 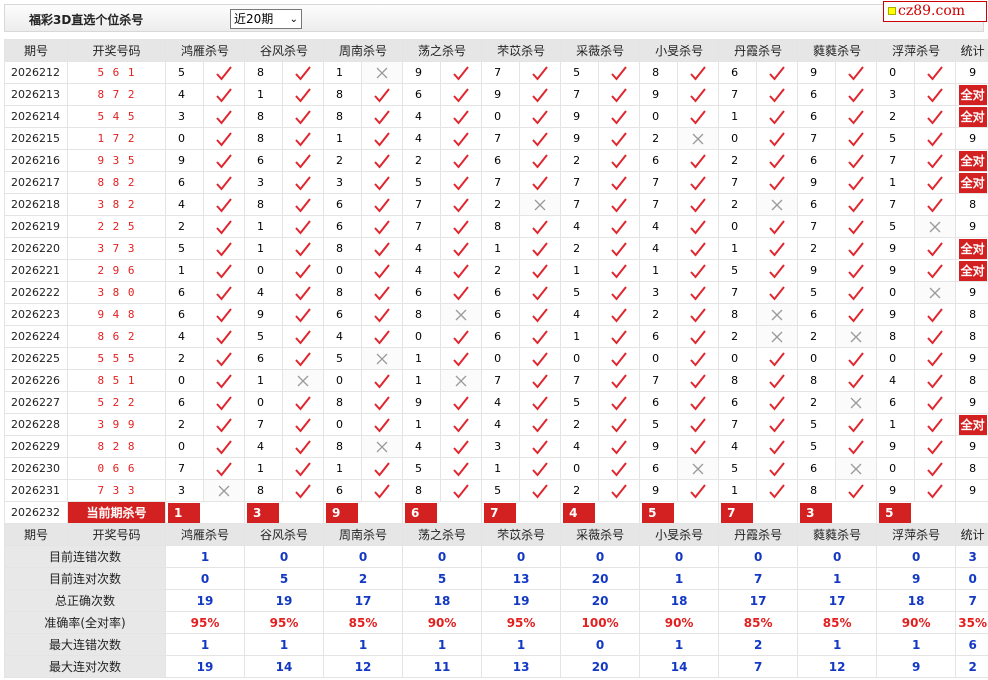 What do you see at coordinates (521, 666) in the screenshot?
I see `stats-value: 13` at bounding box center [521, 666].